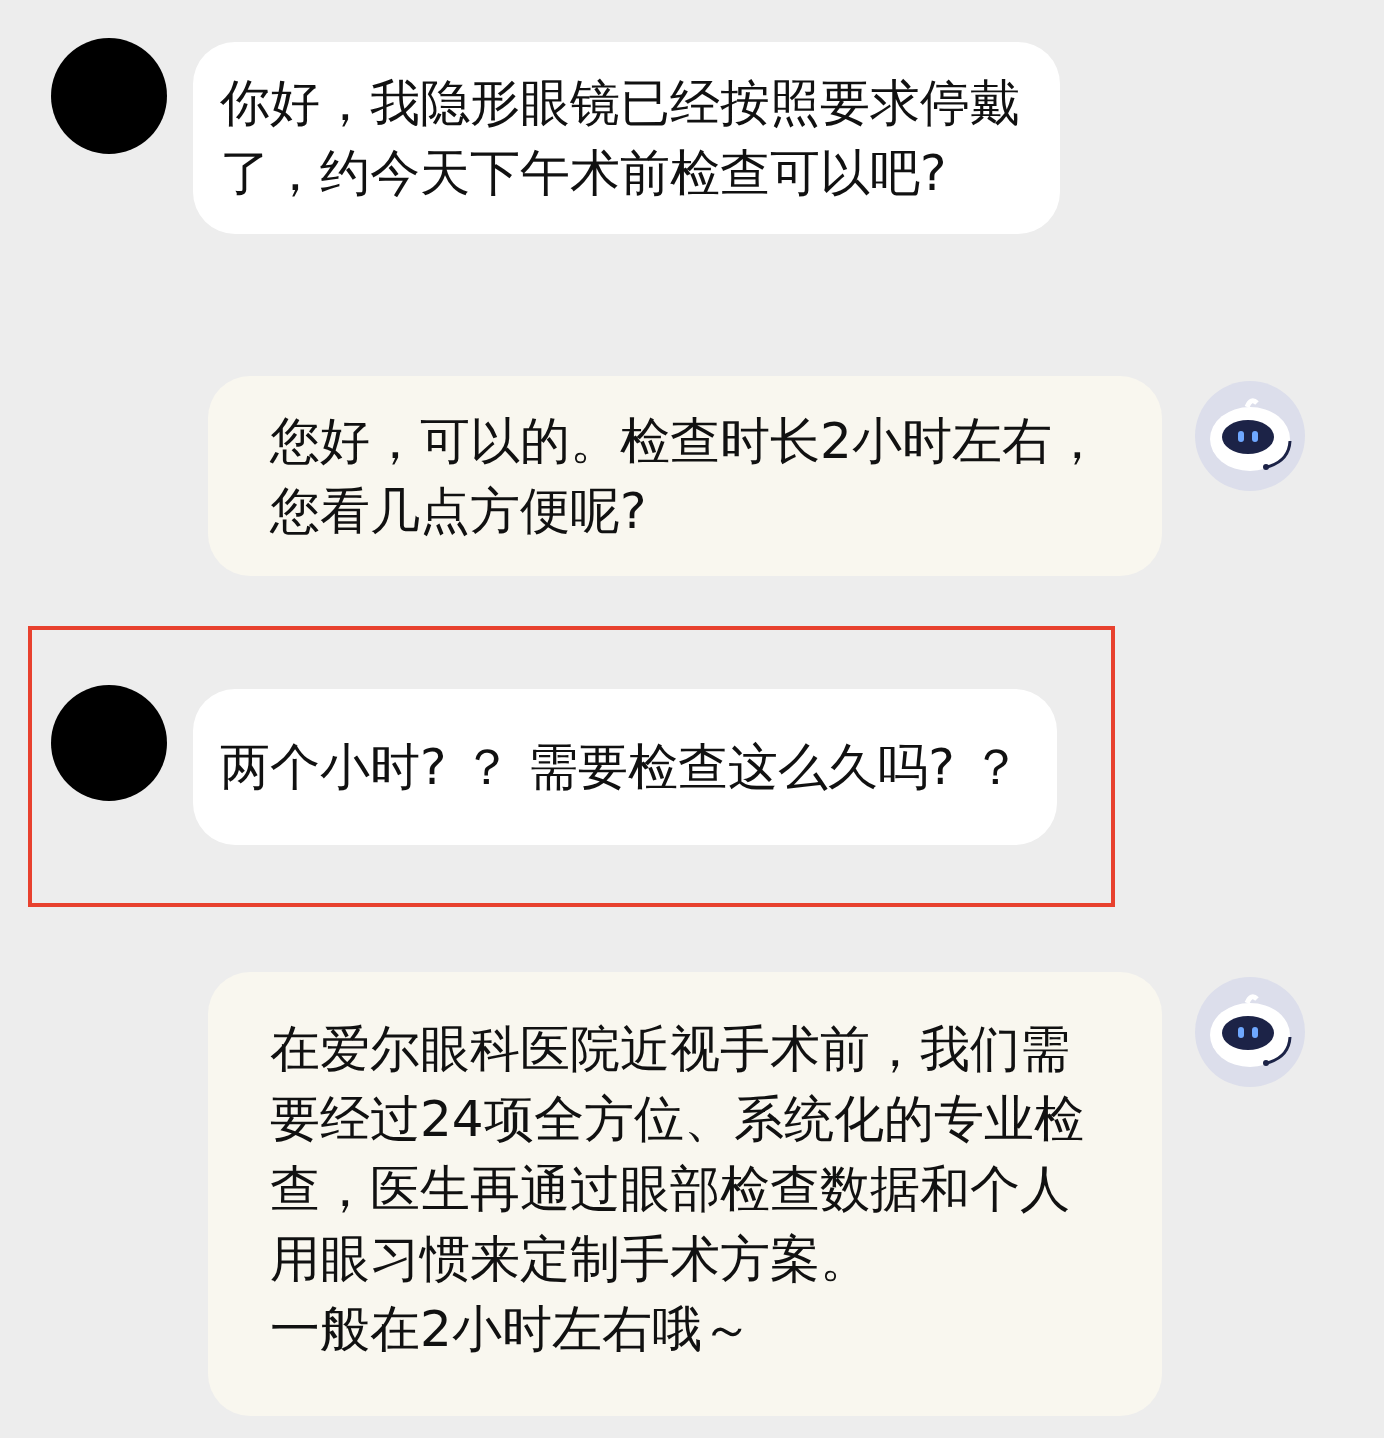 The width and height of the screenshot is (1384, 1438). Describe the element at coordinates (620, 138) in the screenshot. I see `message-text: 你好，我隐形眼镜已经按照要求停戴了，约今天下午术前检查可以吧?` at that location.